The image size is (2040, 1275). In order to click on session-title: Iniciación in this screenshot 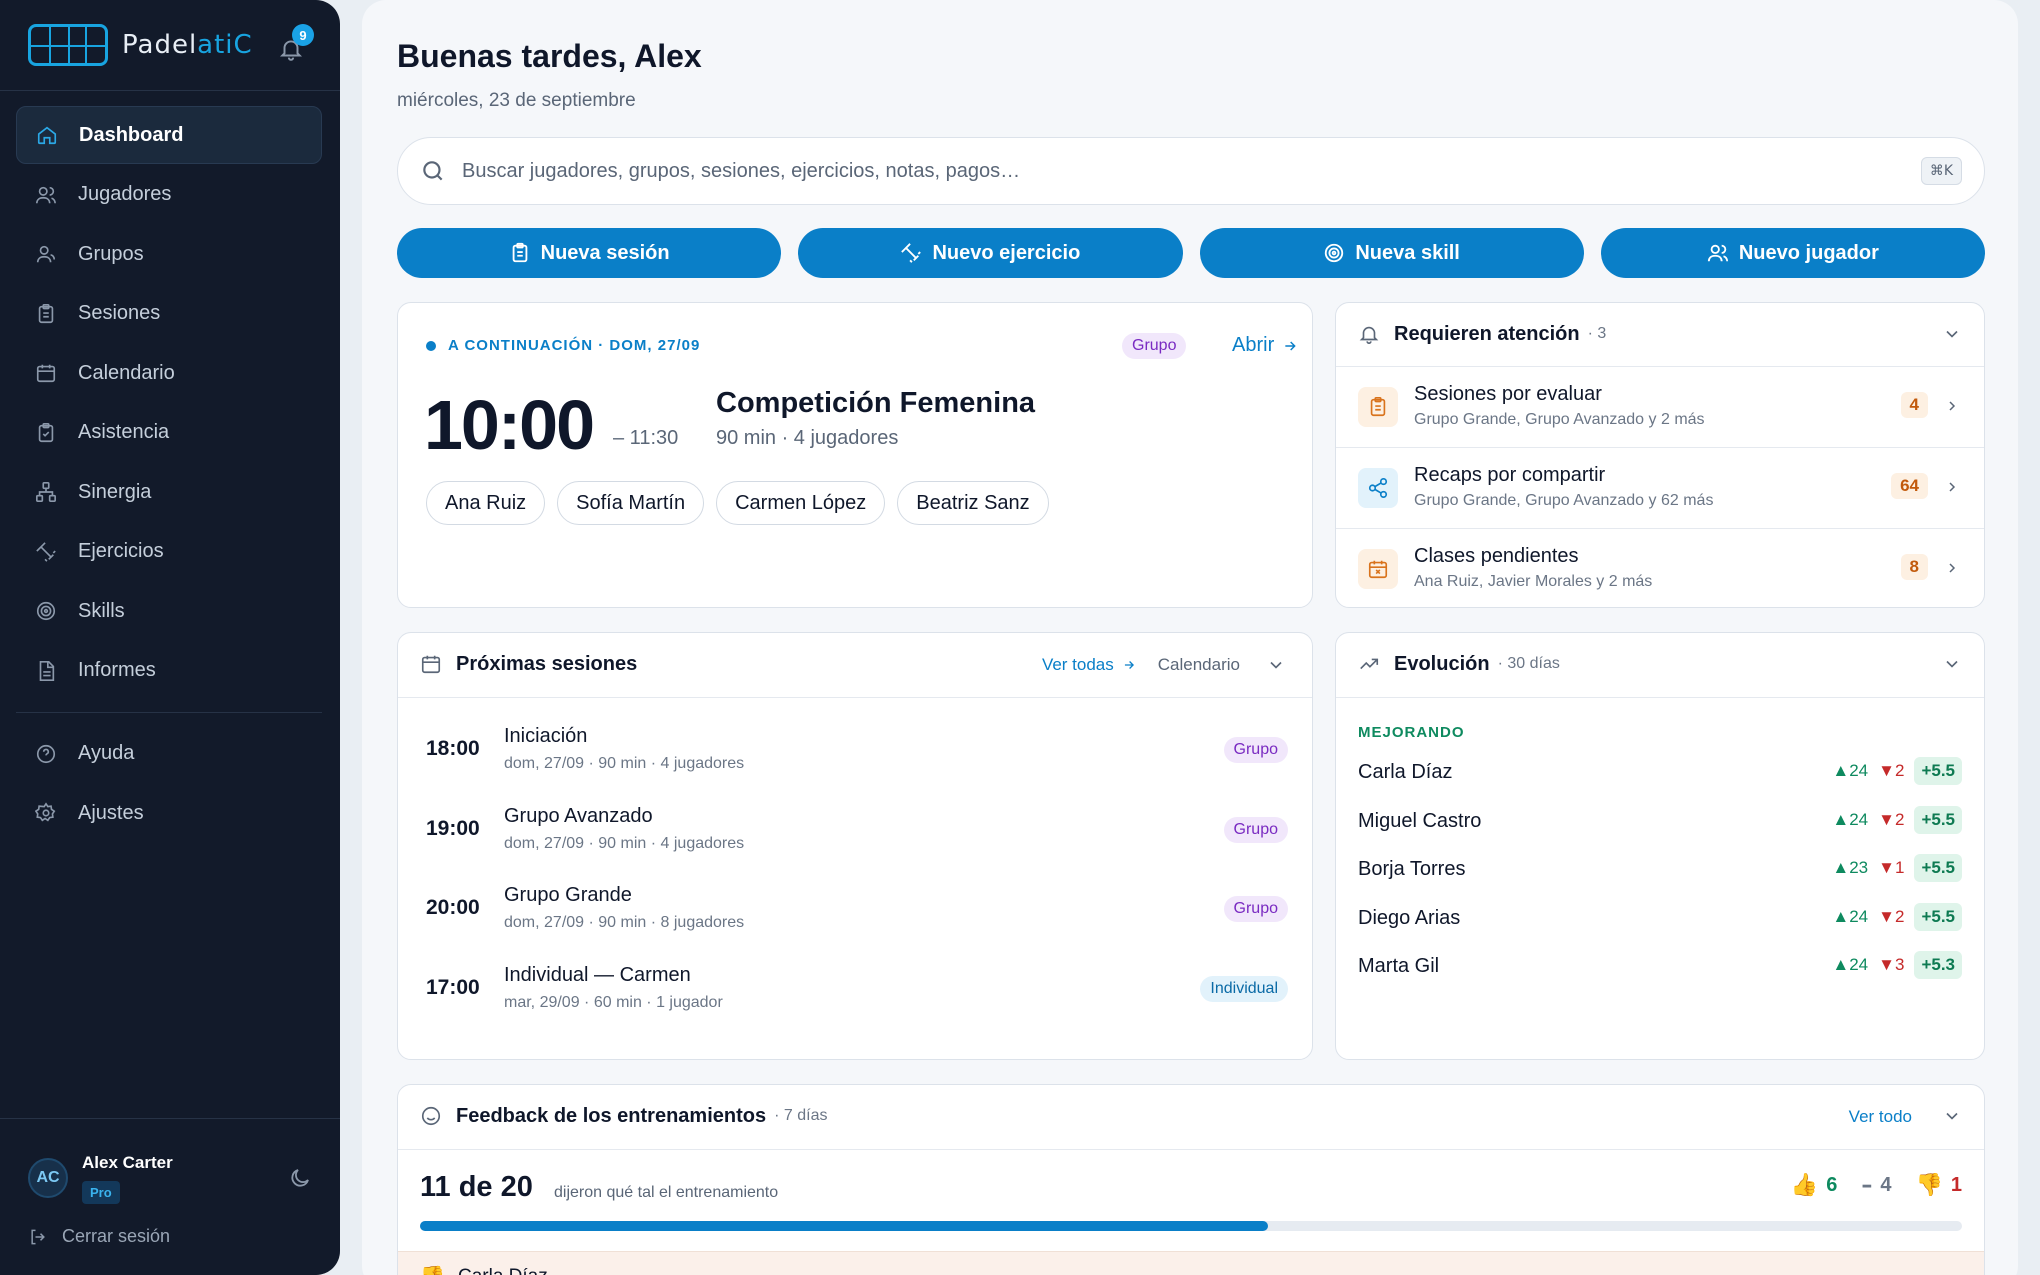, I will do `click(546, 736)`.